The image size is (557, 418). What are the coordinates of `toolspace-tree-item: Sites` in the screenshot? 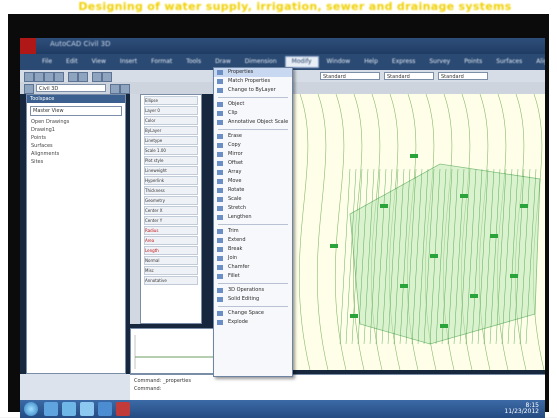 It's located at (76, 162).